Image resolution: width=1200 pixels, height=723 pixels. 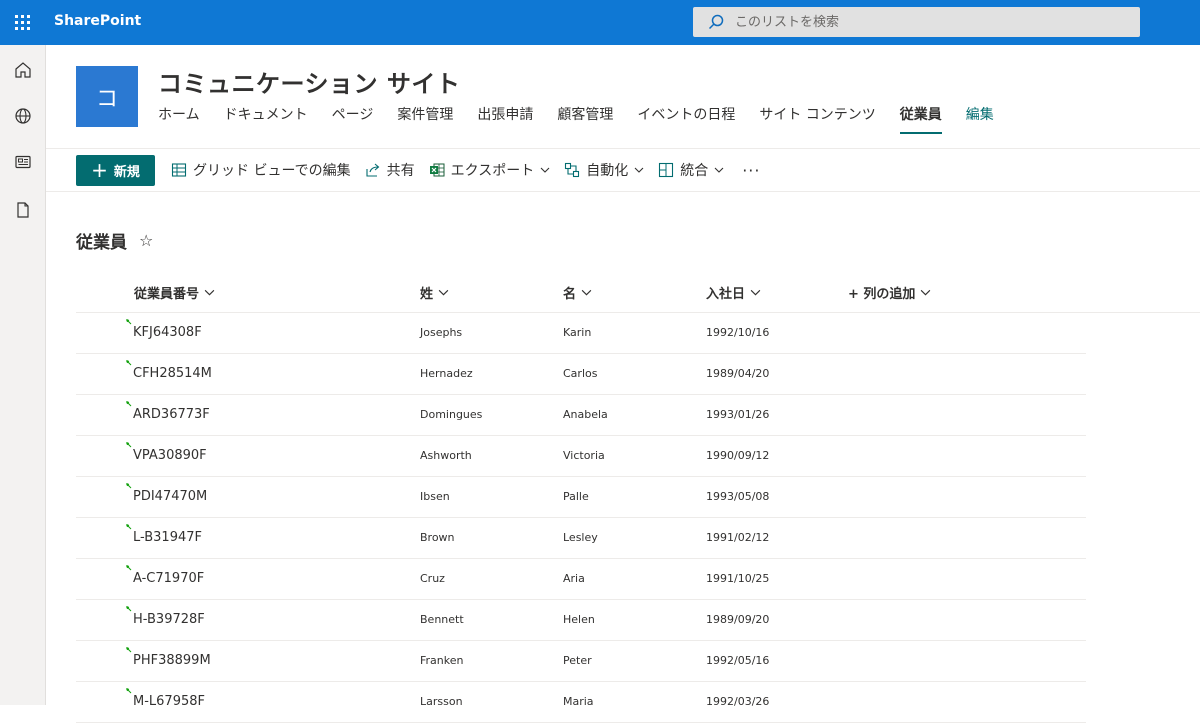 What do you see at coordinates (581, 456) in the screenshot?
I see `table-row: VPA30890F Ashworth Victoria 1990/09/12` at bounding box center [581, 456].